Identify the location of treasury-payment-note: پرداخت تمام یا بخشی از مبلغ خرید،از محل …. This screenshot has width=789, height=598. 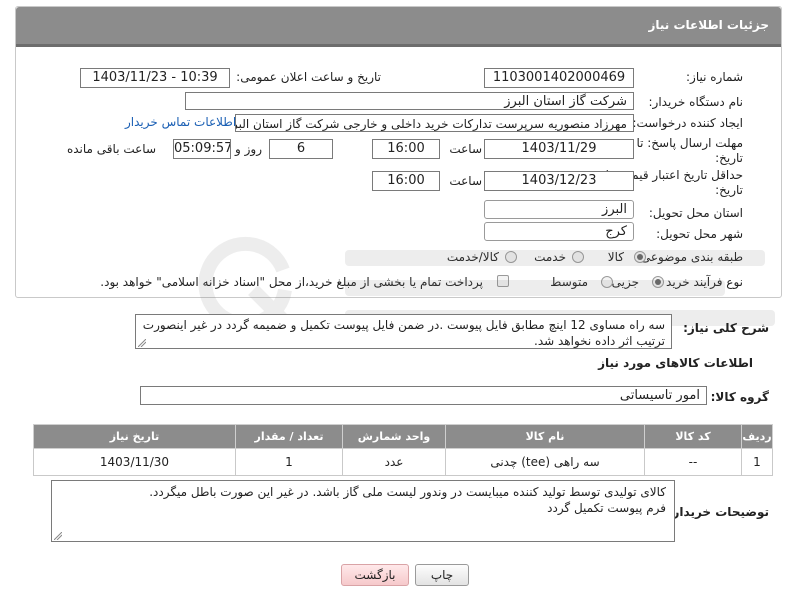
(291, 282).